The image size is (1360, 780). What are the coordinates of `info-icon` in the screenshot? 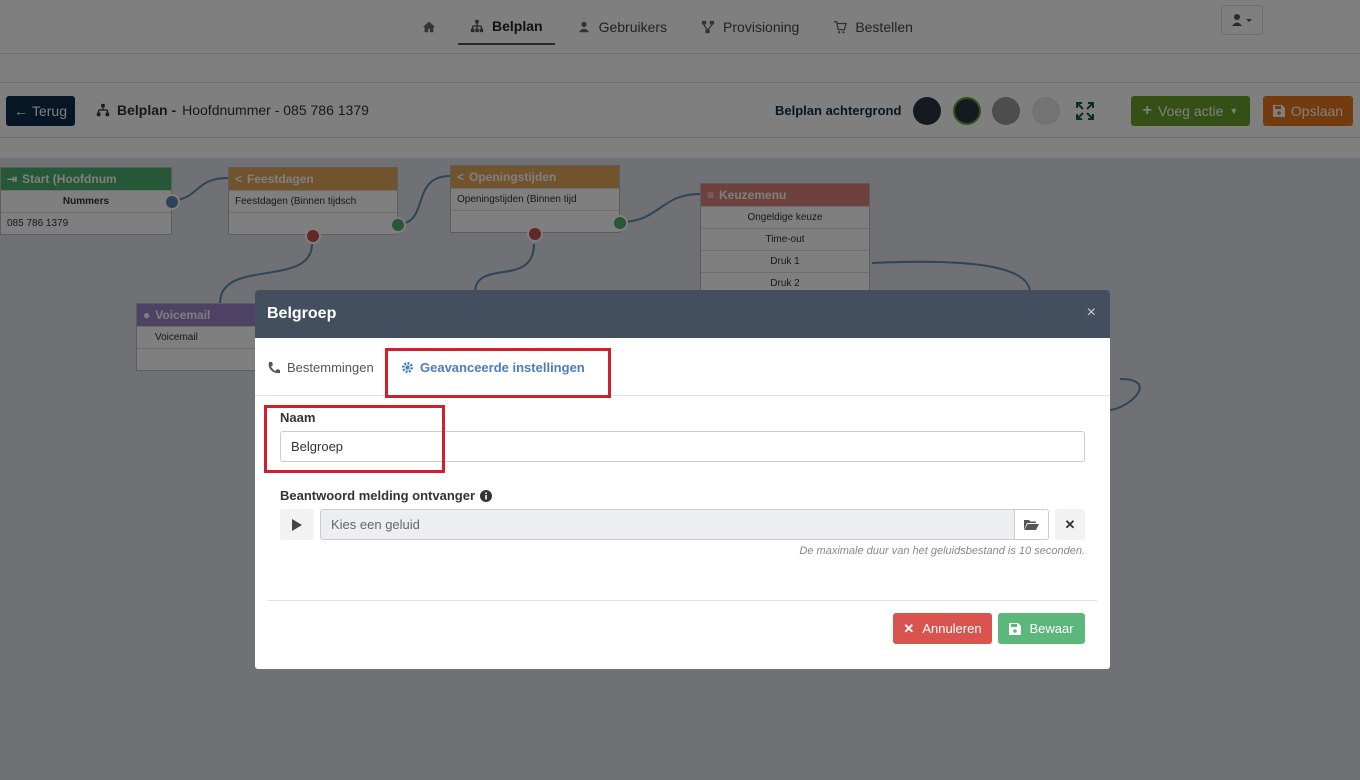 It's located at (486, 495).